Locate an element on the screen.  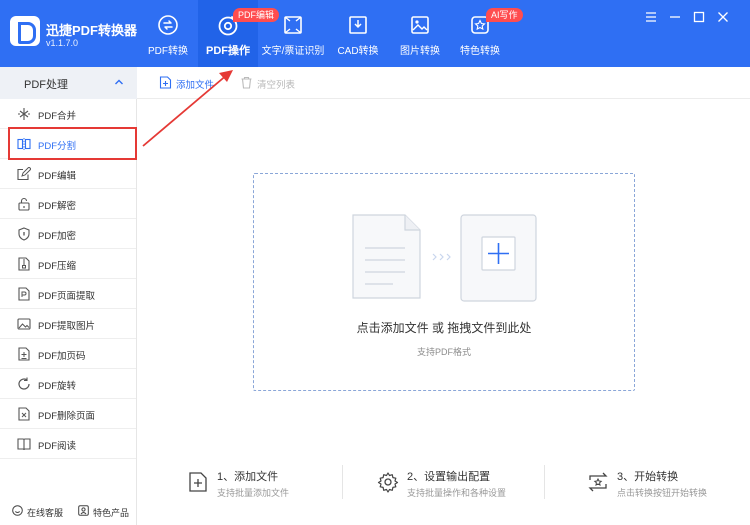
sidebar-item-merge: PDF合并 is located at coordinates (68, 114).